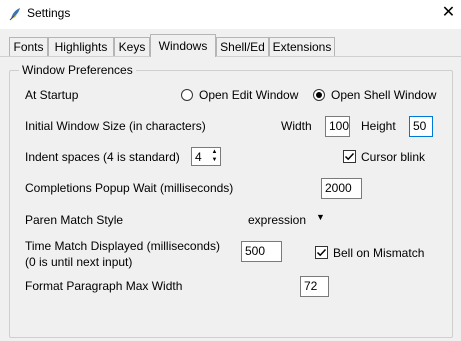 Image resolution: width=461 pixels, height=341 pixels. I want to click on paren-style-label: Paren Match Style, so click(74, 220).